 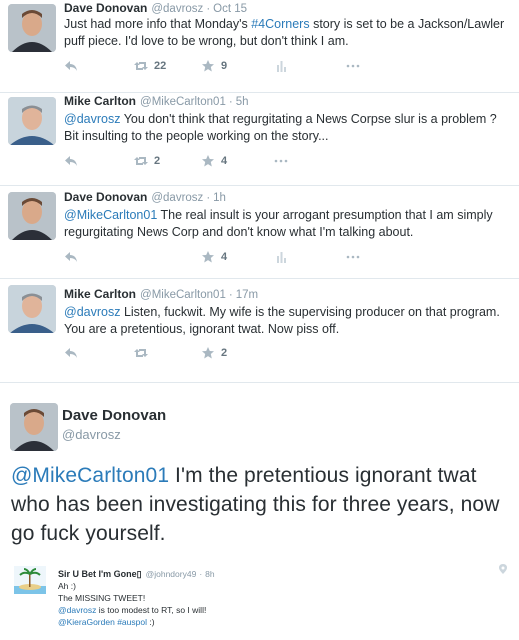 I want to click on favorite-count: 9, so click(x=224, y=66).